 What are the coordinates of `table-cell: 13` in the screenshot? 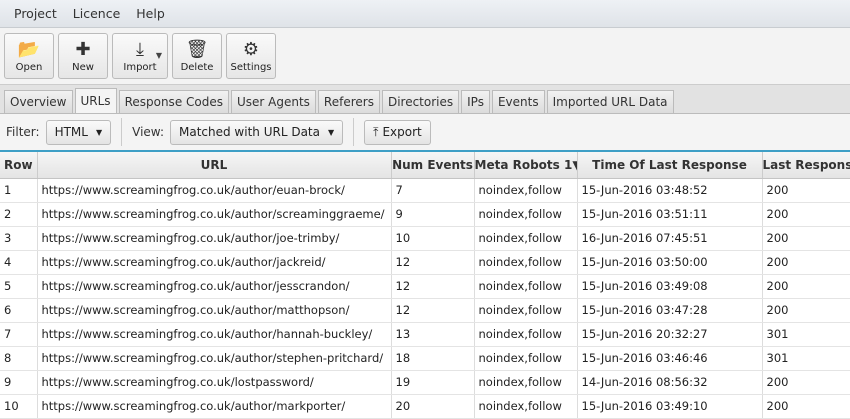 It's located at (433, 334).